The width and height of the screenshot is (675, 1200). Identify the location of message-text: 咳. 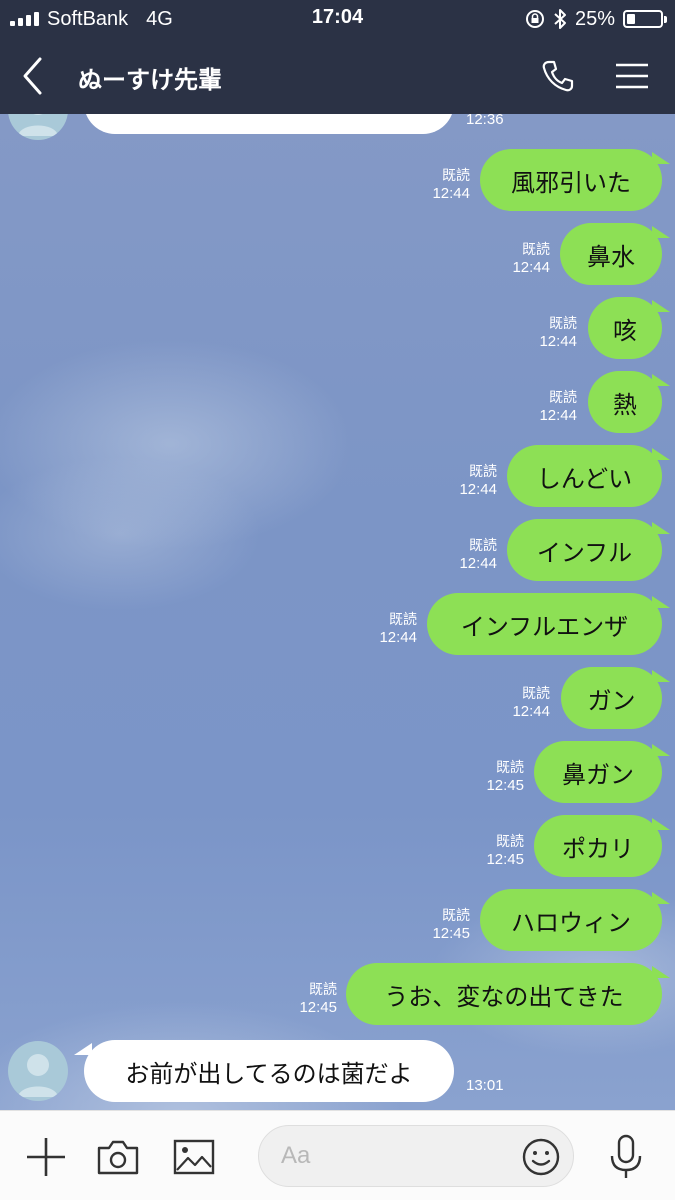
(625, 330).